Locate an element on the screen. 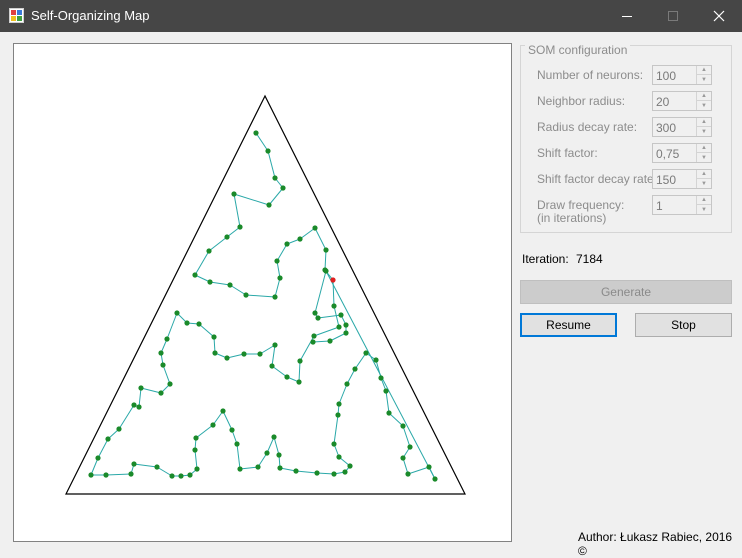  close-button is located at coordinates (719, 16).